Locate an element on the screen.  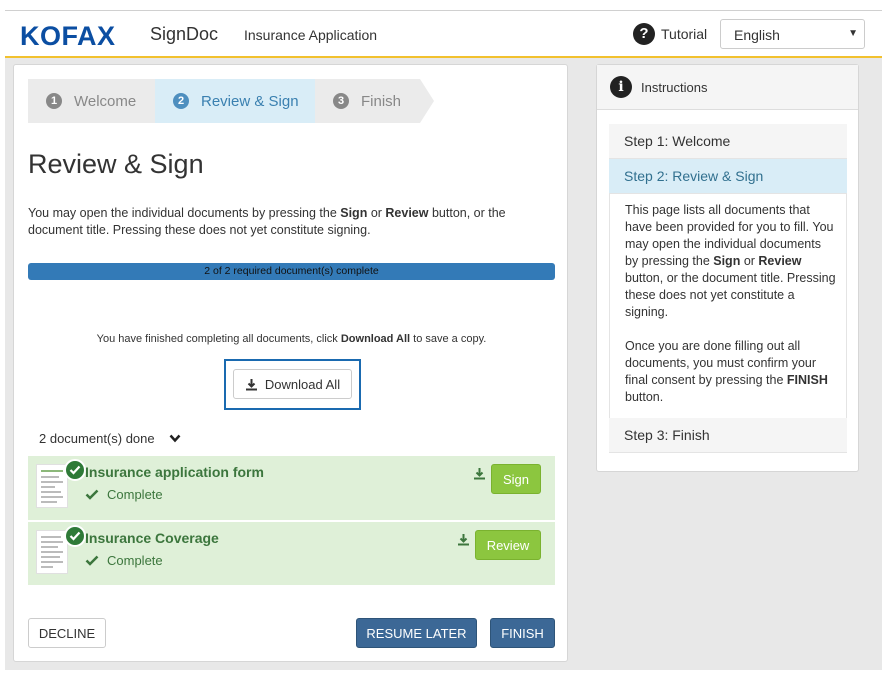
progress-label: 2 of 2 required document(s) complete is located at coordinates (291, 271).